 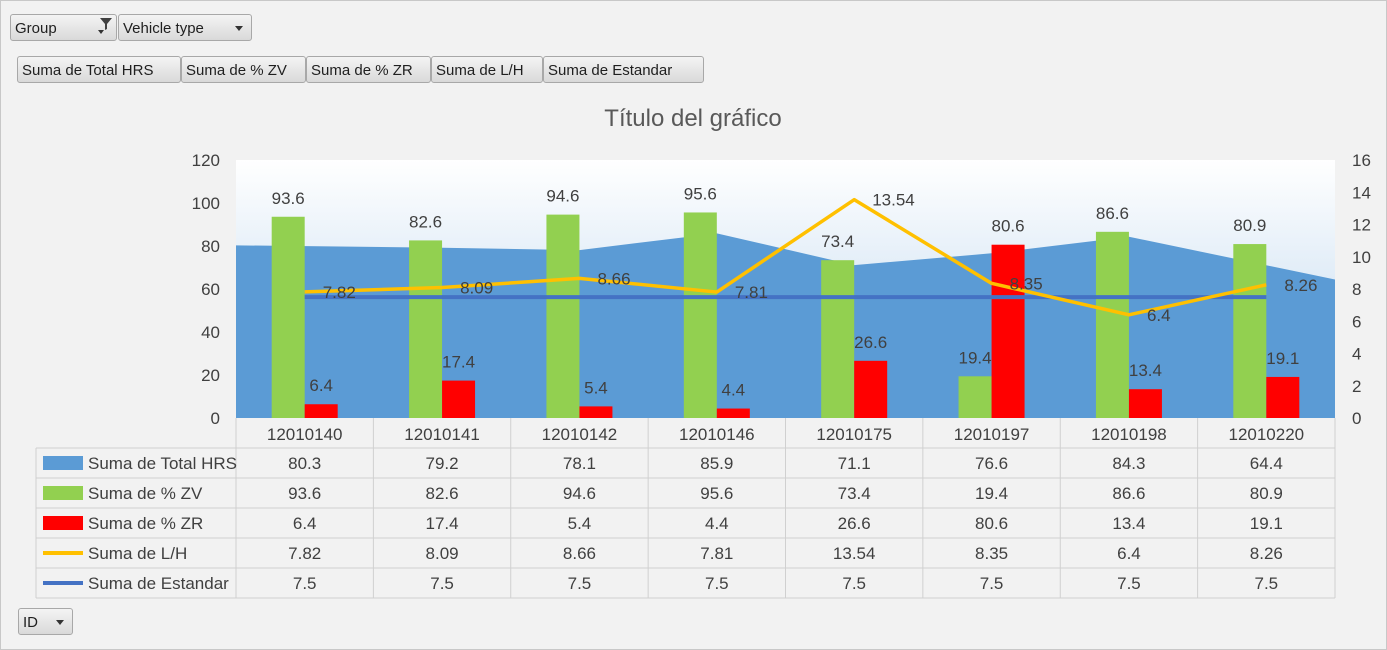 What do you see at coordinates (854, 463) in the screenshot?
I see `table-cell-value: 71.1` at bounding box center [854, 463].